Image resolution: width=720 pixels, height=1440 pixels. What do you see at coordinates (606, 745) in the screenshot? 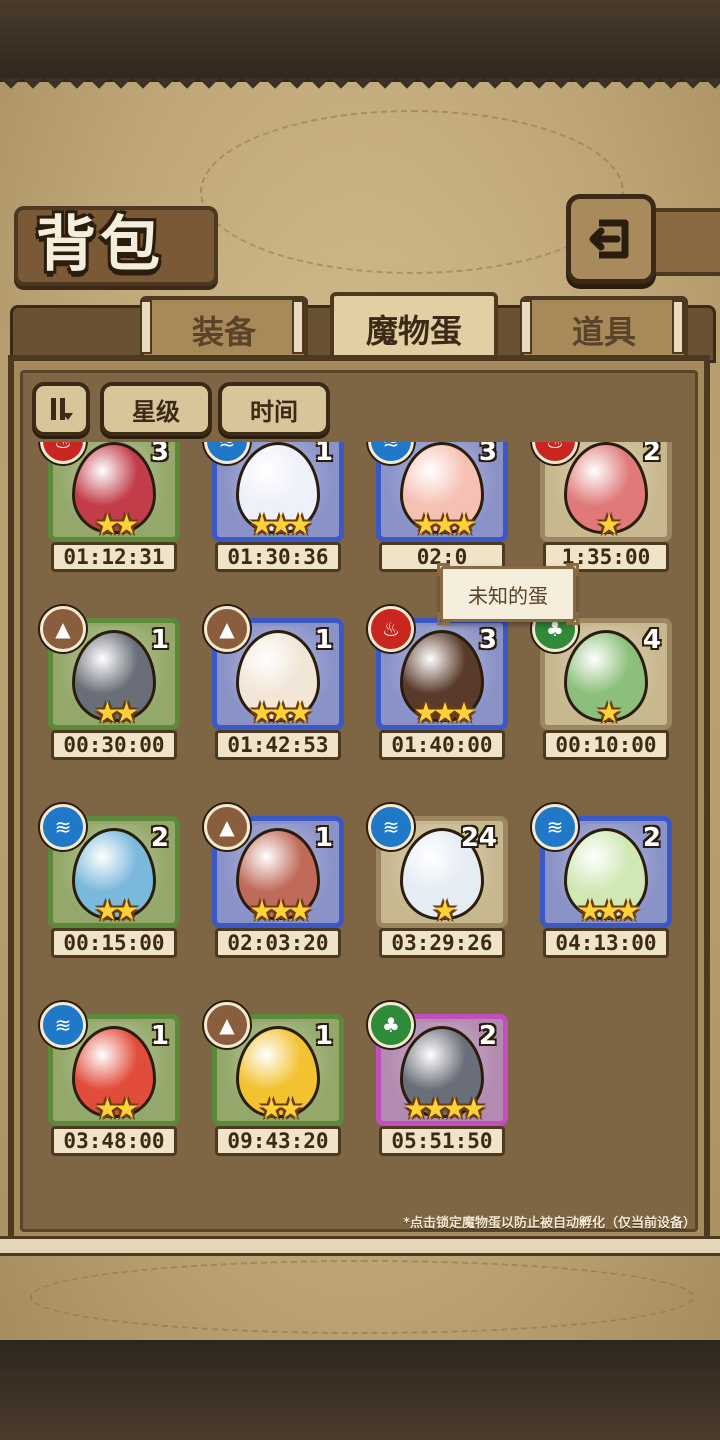
I see `hatch-timer: 00:10:00` at bounding box center [606, 745].